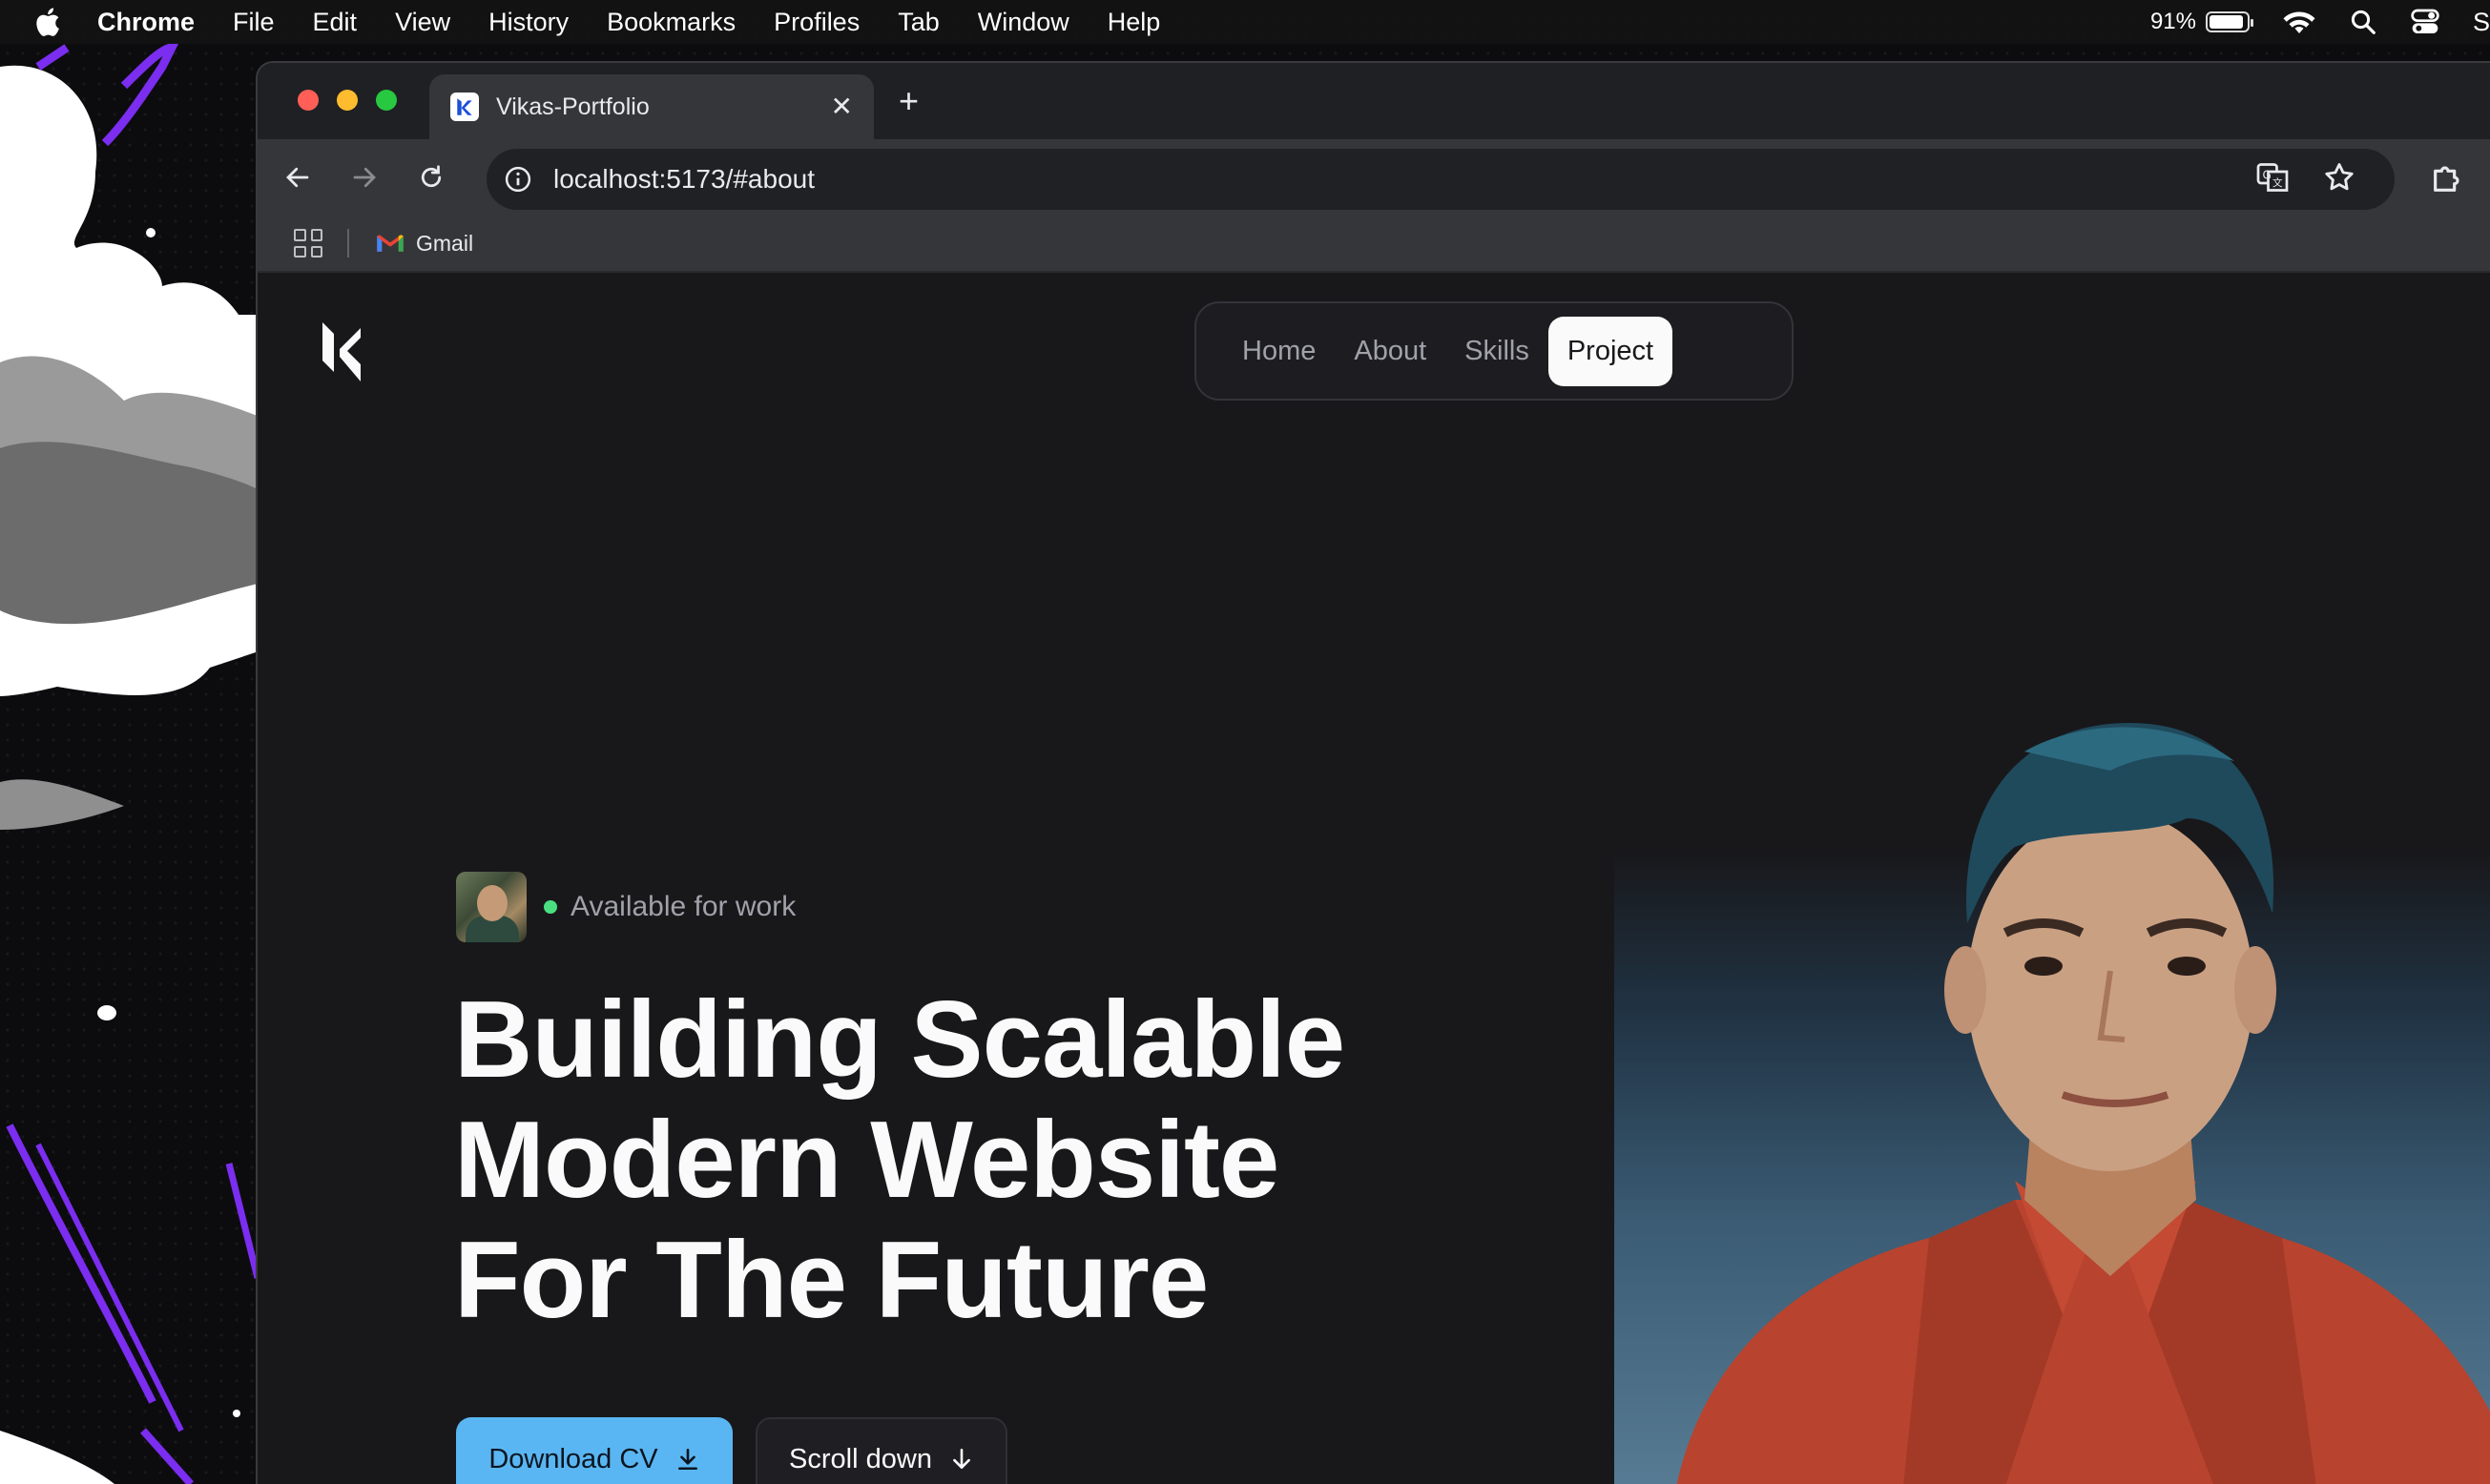  I want to click on arrow-down-icon, so click(961, 1458).